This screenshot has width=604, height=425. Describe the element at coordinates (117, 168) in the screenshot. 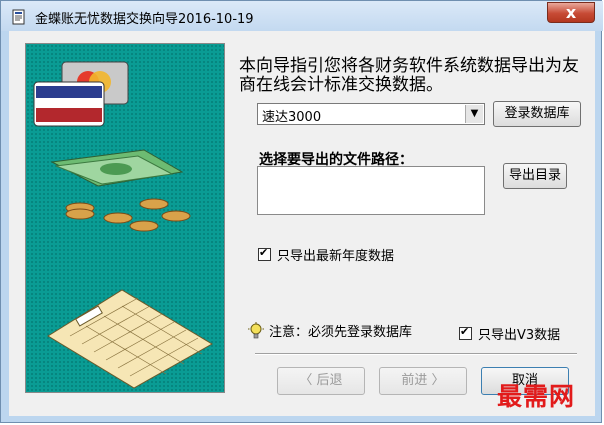

I see `money-bills-icon` at that location.